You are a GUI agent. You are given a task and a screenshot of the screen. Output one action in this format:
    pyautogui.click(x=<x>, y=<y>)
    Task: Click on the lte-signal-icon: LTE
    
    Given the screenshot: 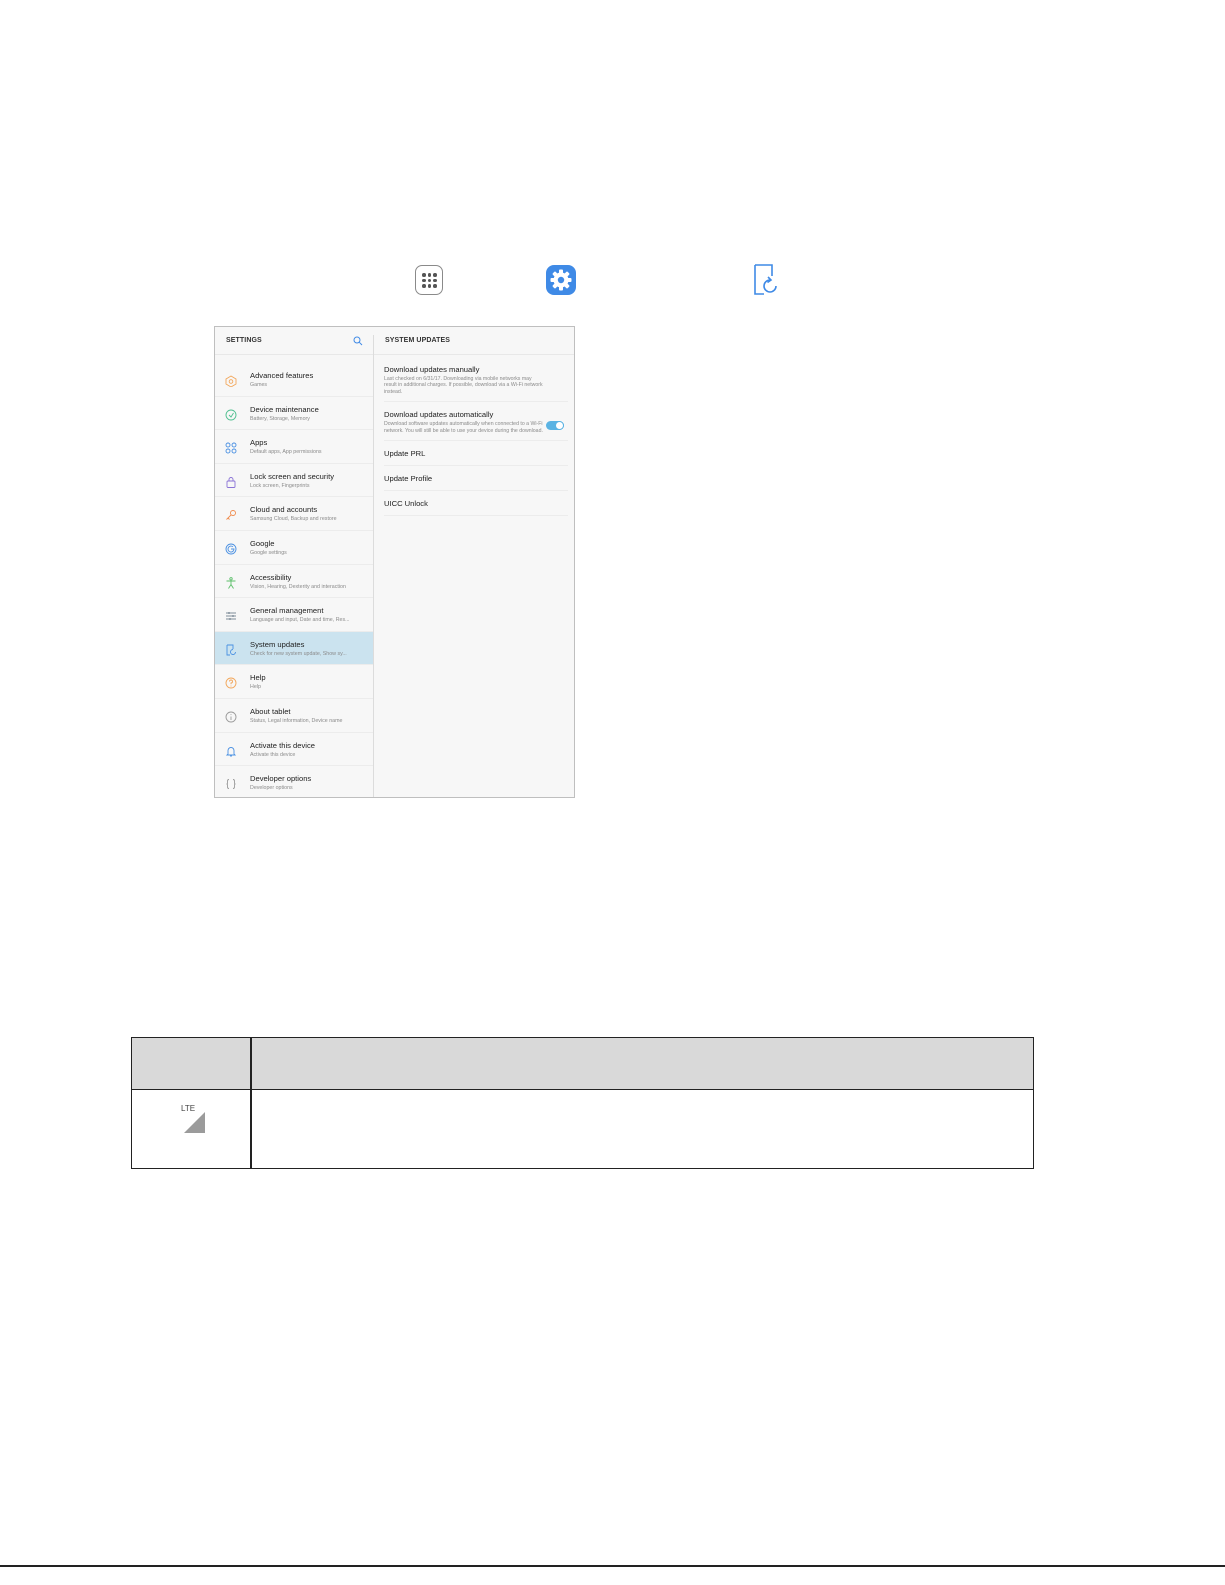 What is the action you would take?
    pyautogui.click(x=192, y=1119)
    